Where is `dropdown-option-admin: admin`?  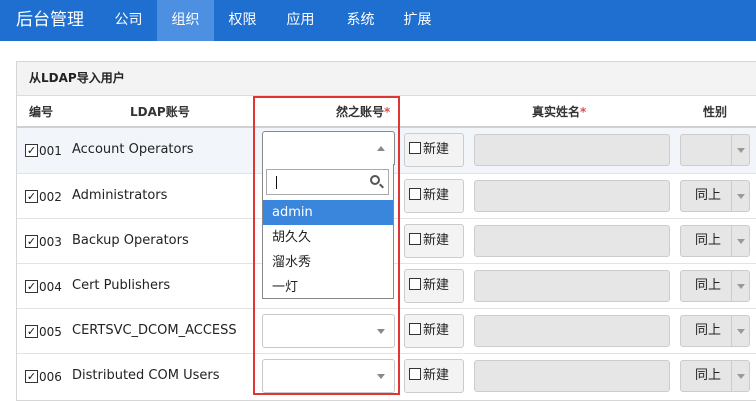 dropdown-option-admin: admin is located at coordinates (328, 212).